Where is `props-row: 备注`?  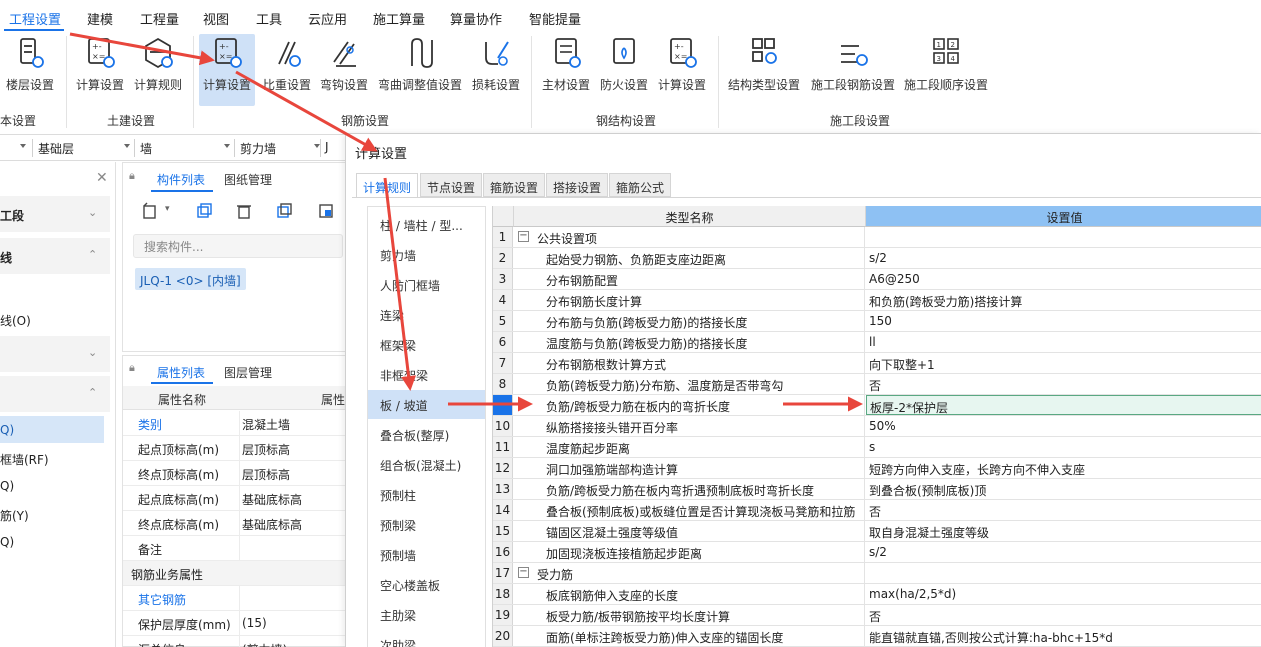 props-row: 备注 is located at coordinates (237, 548).